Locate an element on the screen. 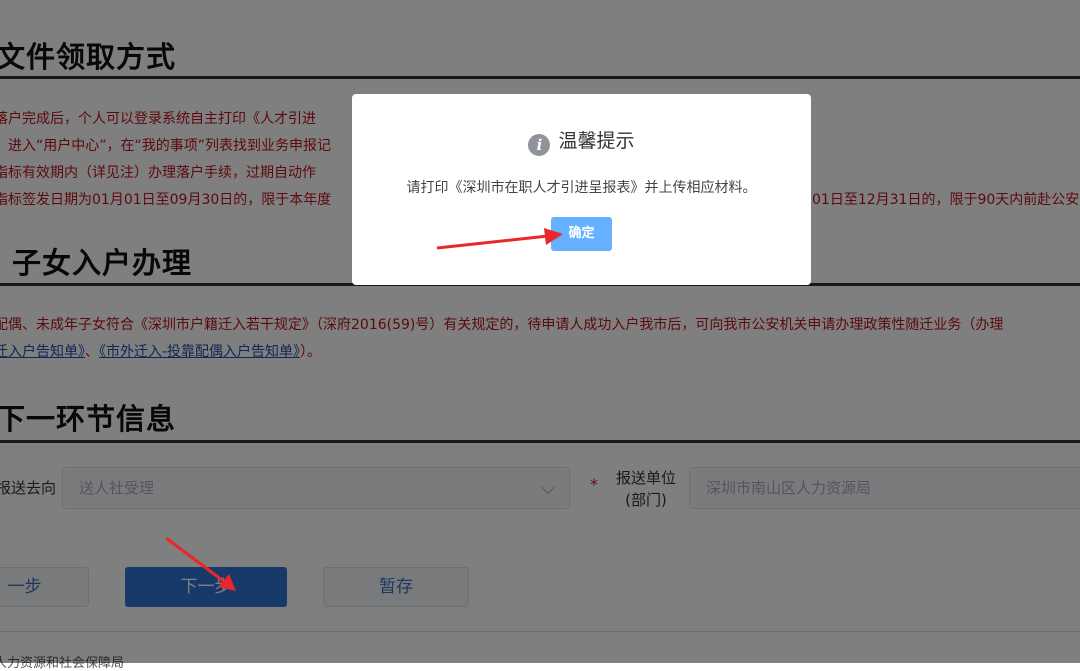  dialog-message: 请打印《深圳市在职人才引进呈报表》并上传相应材料。 is located at coordinates (581, 188).